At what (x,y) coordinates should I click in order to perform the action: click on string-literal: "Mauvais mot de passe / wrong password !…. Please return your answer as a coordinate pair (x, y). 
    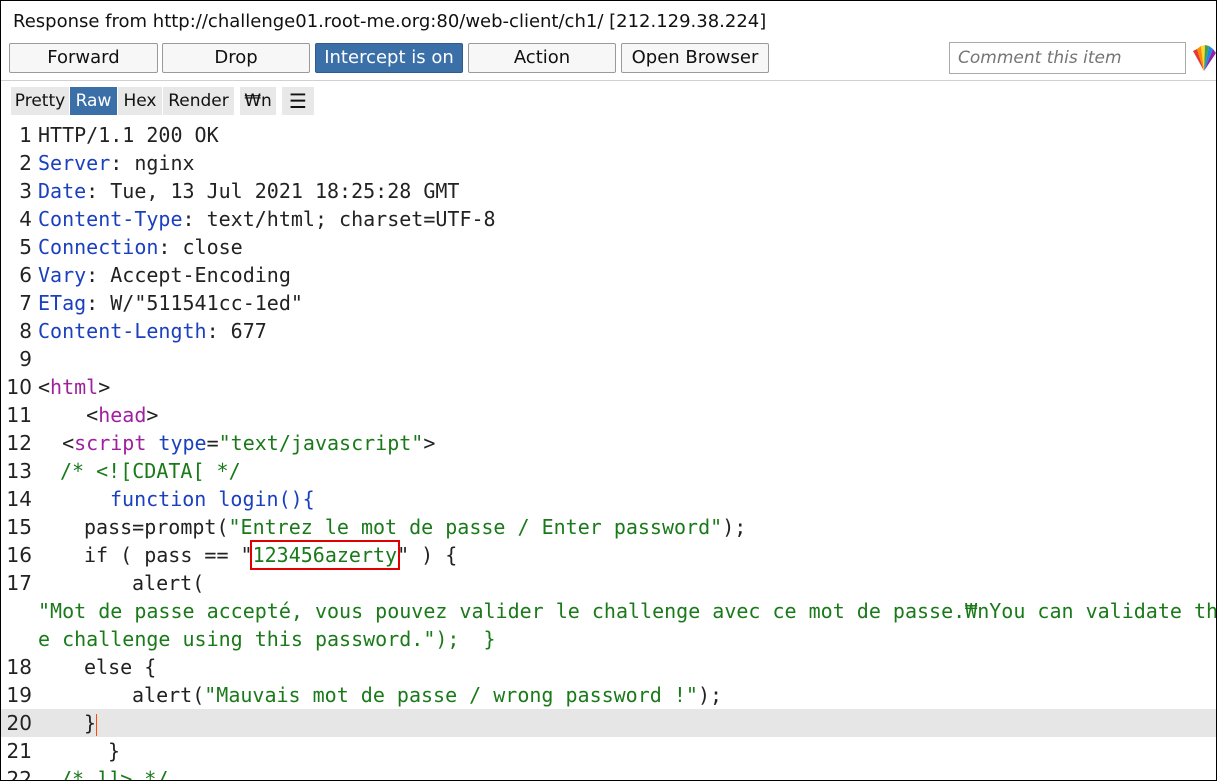
    Looking at the image, I should click on (451, 695).